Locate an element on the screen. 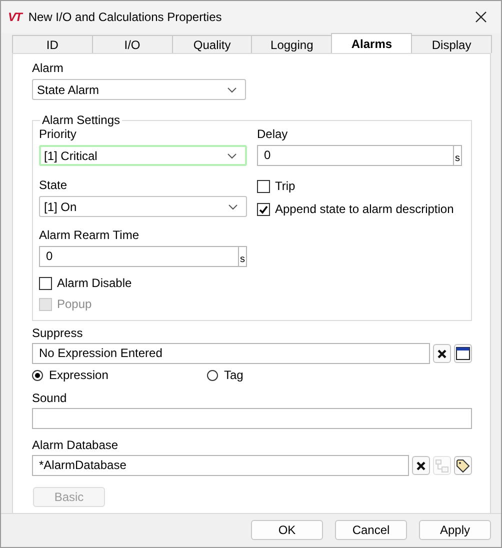 The height and width of the screenshot is (548, 502). tab: Logging is located at coordinates (291, 44).